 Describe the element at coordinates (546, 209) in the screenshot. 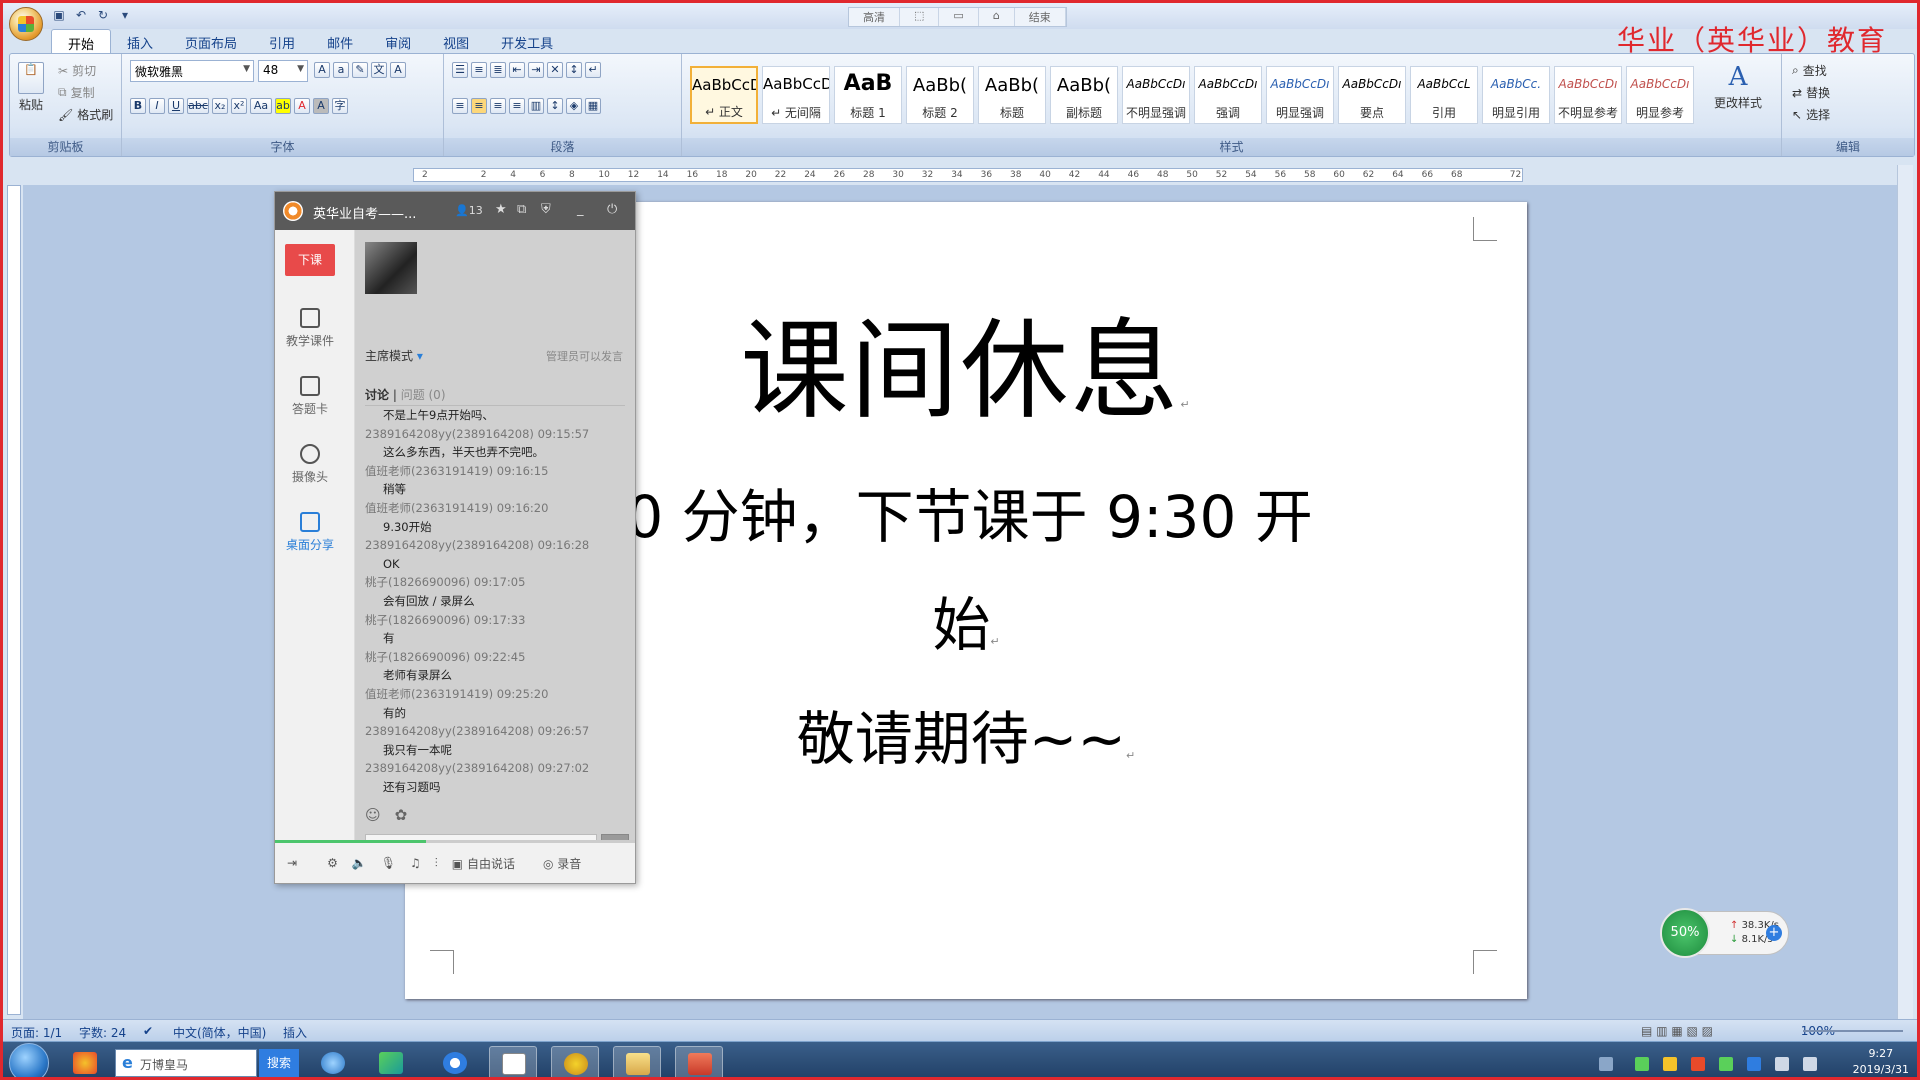

I see `shield-icon: ⛨` at that location.